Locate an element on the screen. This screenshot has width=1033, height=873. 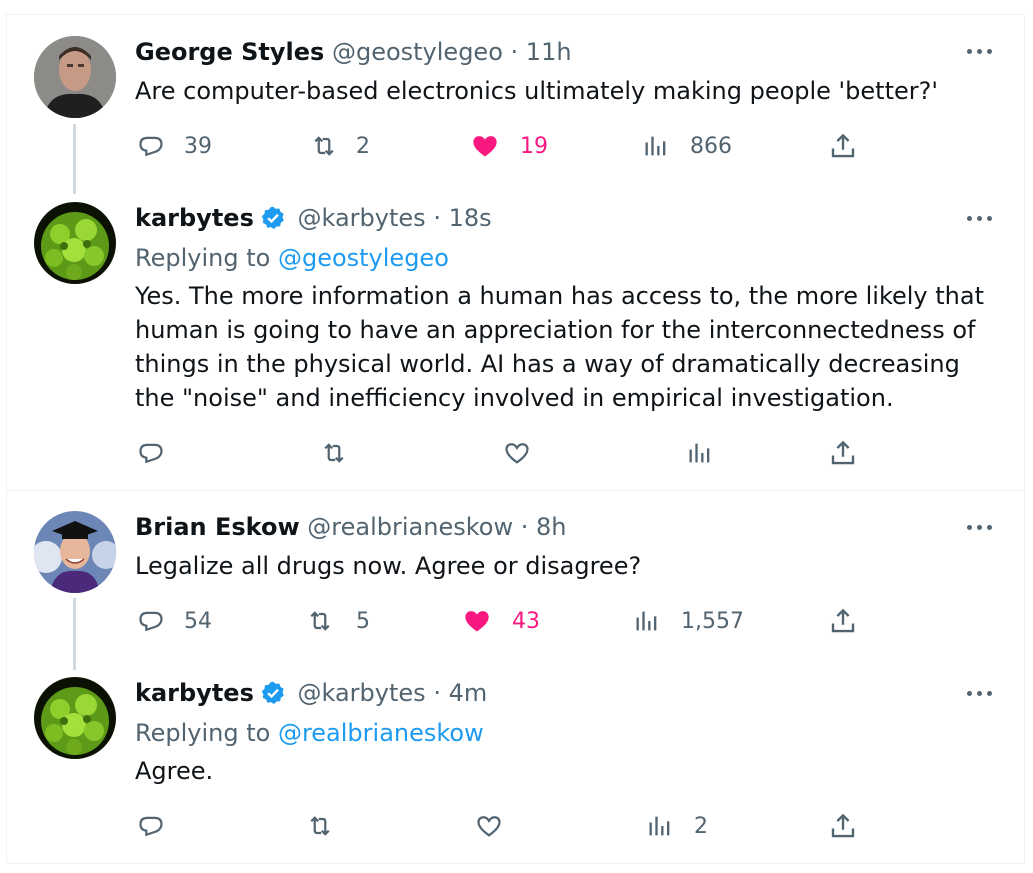
avatar-brian-eskow is located at coordinates (75, 552).